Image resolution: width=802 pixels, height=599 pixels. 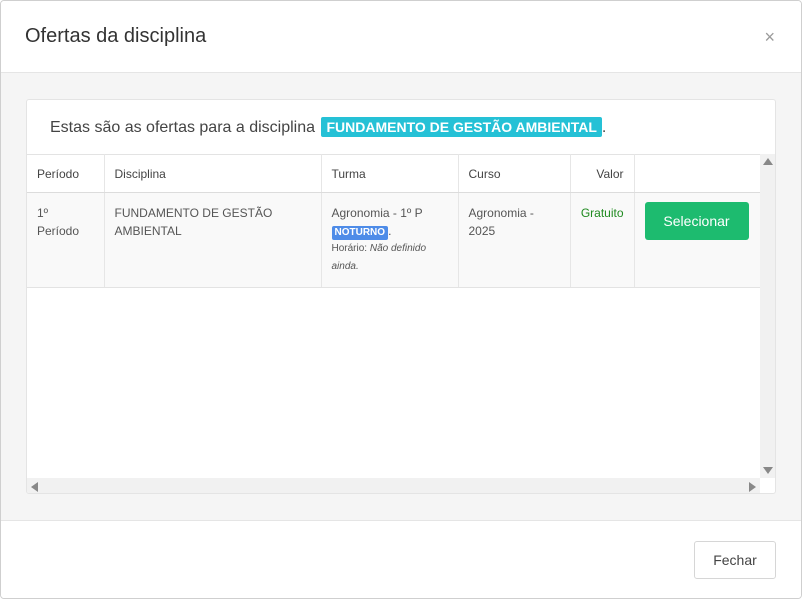 I want to click on modal-header: Ofertas da disciplina ×, so click(x=401, y=37).